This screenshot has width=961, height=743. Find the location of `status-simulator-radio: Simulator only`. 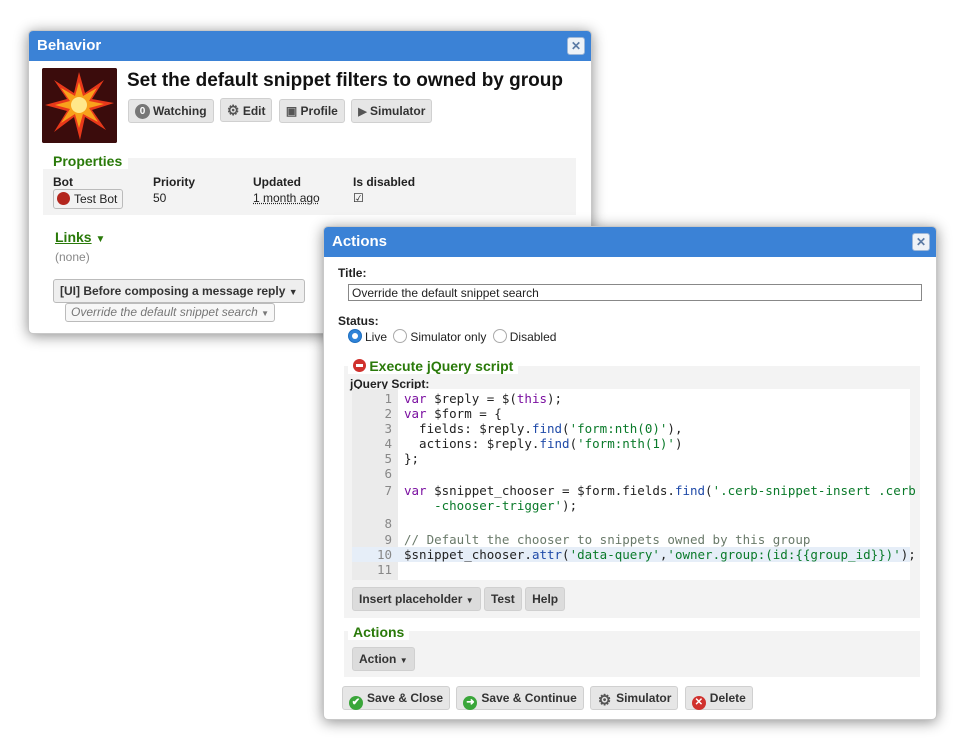

status-simulator-radio: Simulator only is located at coordinates (440, 336).